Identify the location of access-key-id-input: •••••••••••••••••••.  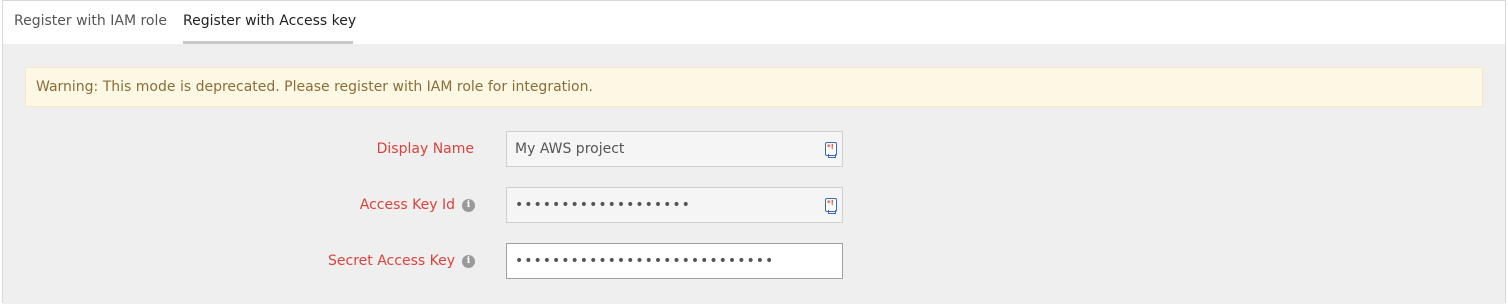
(674, 205).